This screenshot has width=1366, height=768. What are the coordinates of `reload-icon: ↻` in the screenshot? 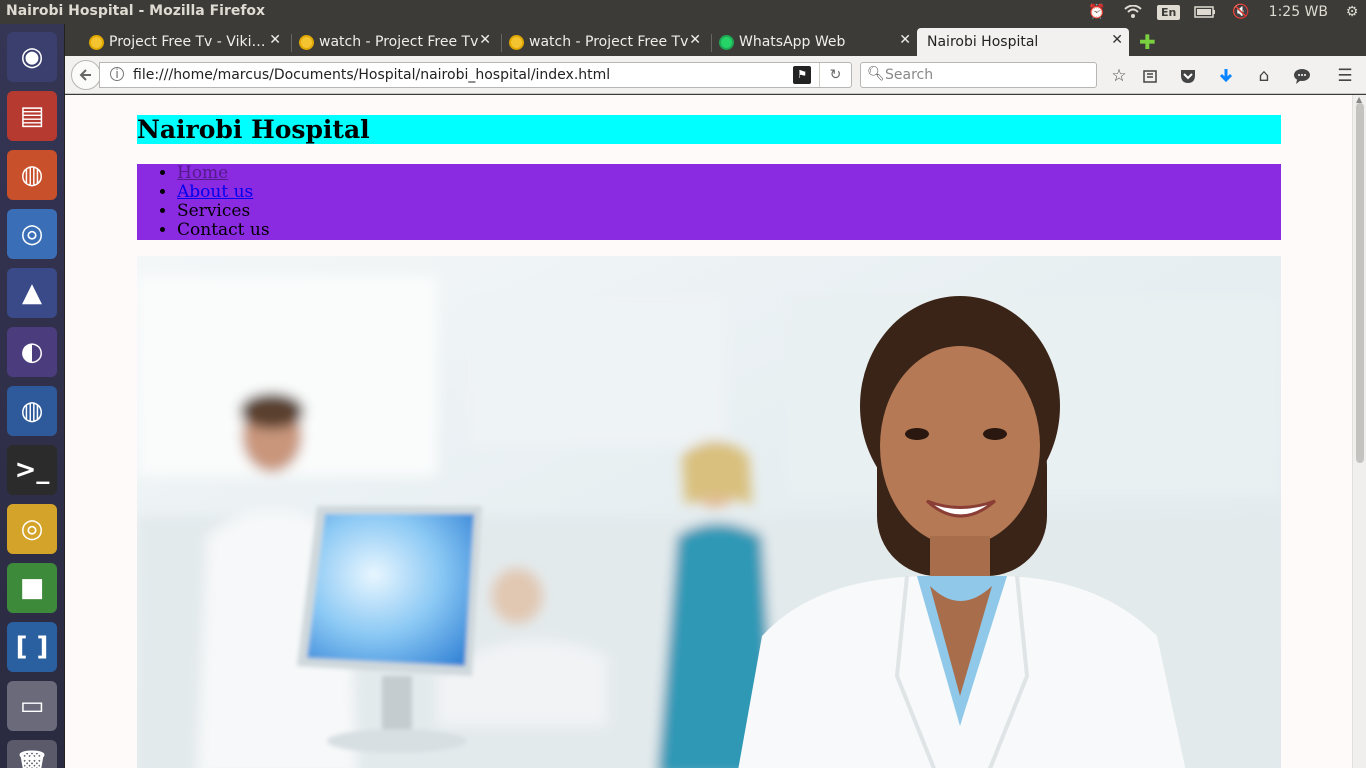 It's located at (835, 75).